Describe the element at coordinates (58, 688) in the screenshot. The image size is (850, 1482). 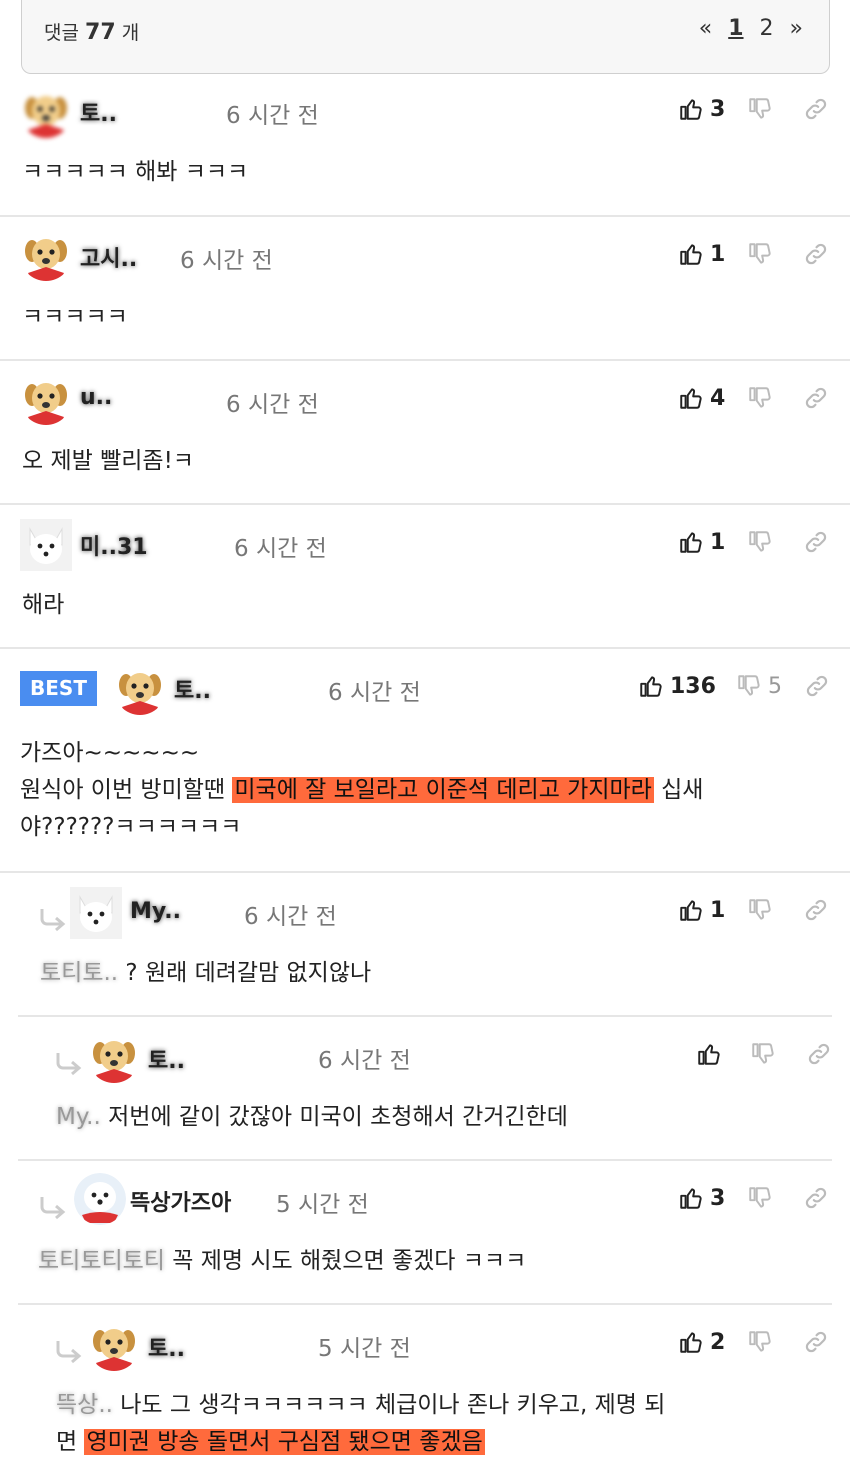
I see `best-badge: BEST` at that location.